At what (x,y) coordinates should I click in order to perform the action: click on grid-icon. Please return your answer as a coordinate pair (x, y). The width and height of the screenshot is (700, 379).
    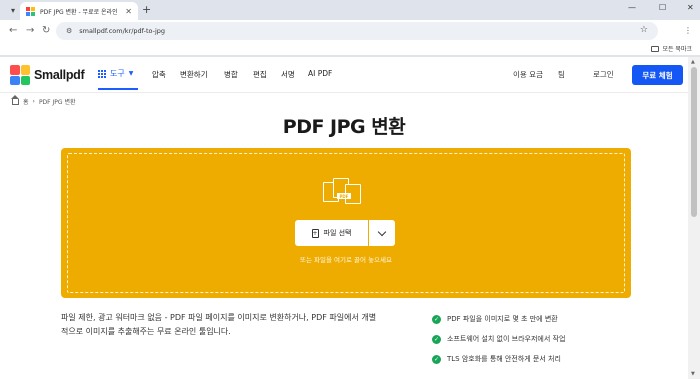
    Looking at the image, I should click on (102, 73).